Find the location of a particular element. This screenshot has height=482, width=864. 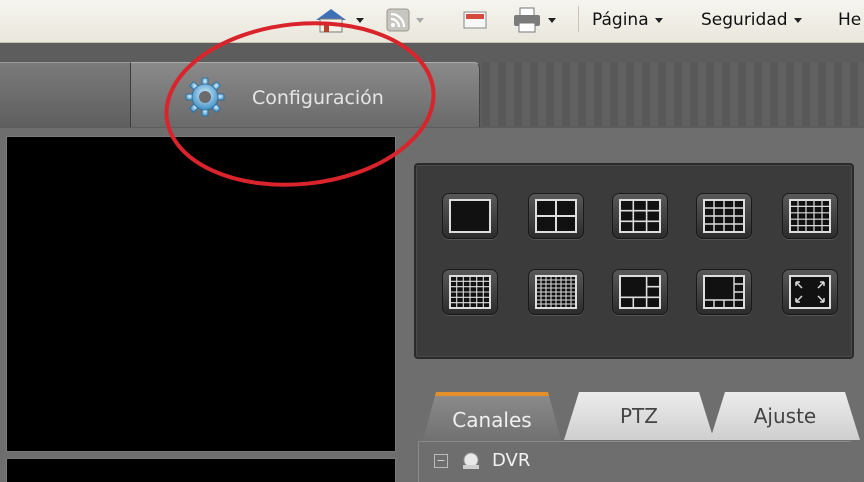

feeds-button is located at coordinates (405, 20).